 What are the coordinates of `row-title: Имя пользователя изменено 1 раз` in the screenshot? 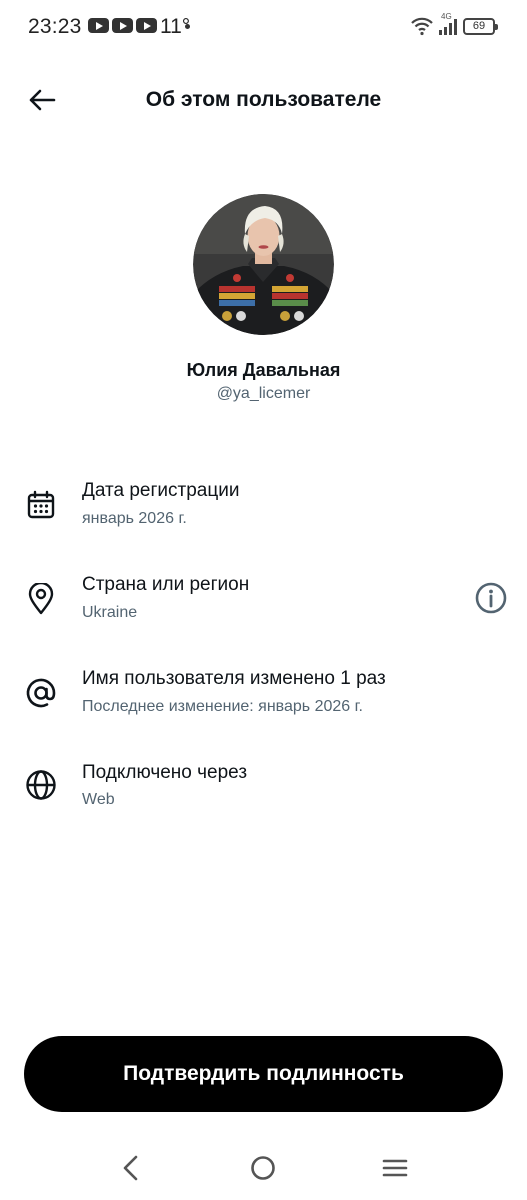 It's located at (234, 678).